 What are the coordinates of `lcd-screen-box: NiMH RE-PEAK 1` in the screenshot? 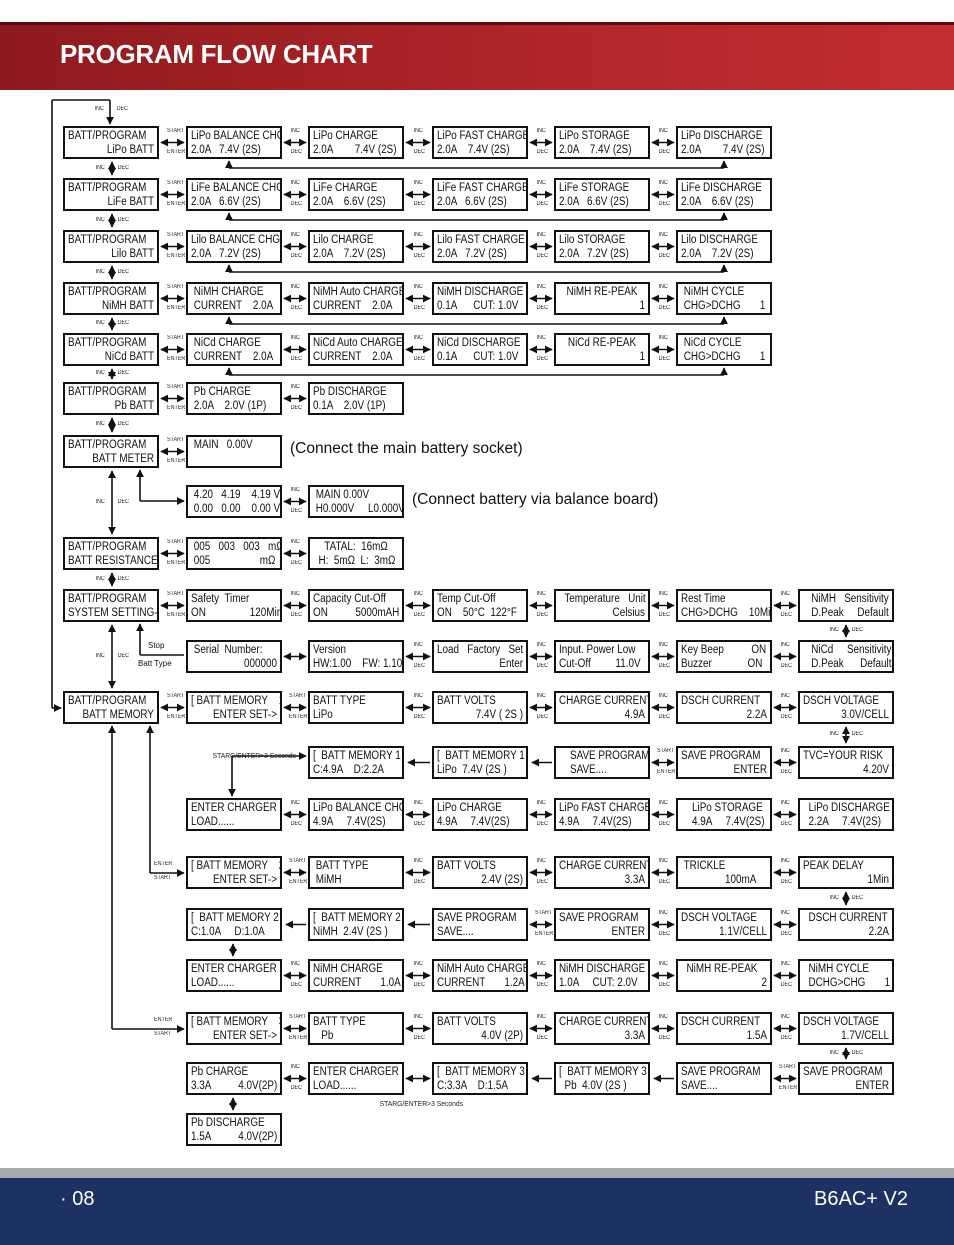 It's located at (602, 298).